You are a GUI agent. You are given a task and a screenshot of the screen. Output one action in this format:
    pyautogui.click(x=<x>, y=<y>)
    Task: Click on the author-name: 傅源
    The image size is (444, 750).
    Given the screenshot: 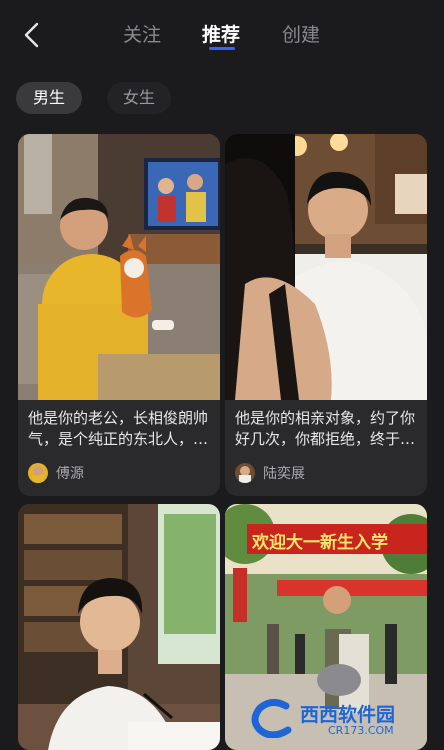 What is the action you would take?
    pyautogui.click(x=70, y=474)
    